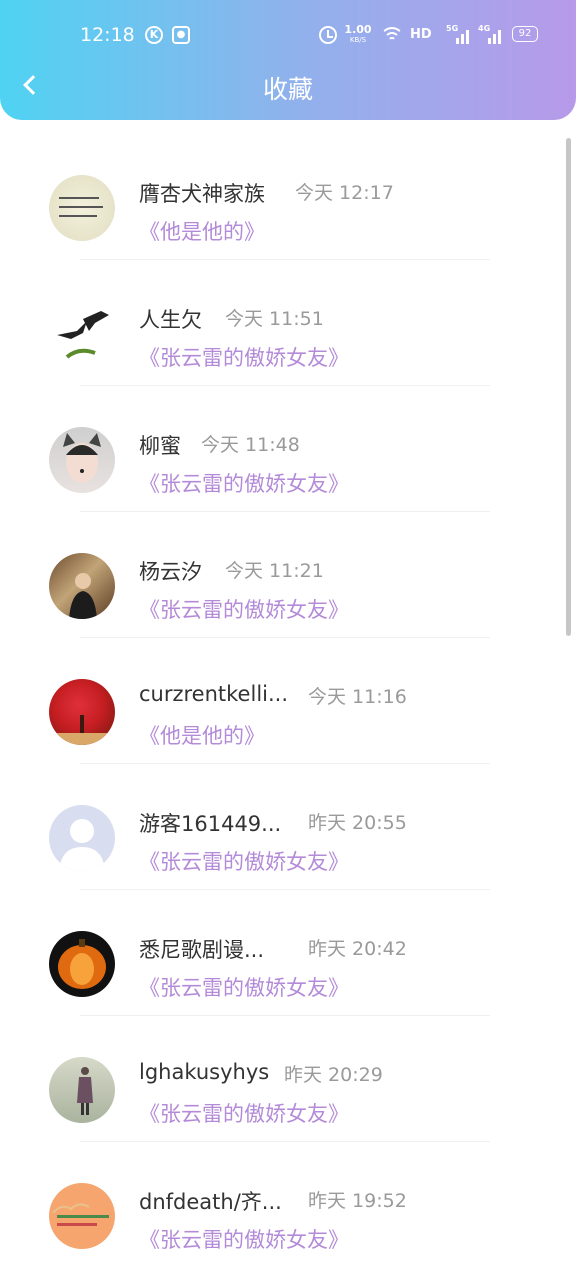 This screenshot has height=1280, width=576. I want to click on hd-icon: HD, so click(421, 34).